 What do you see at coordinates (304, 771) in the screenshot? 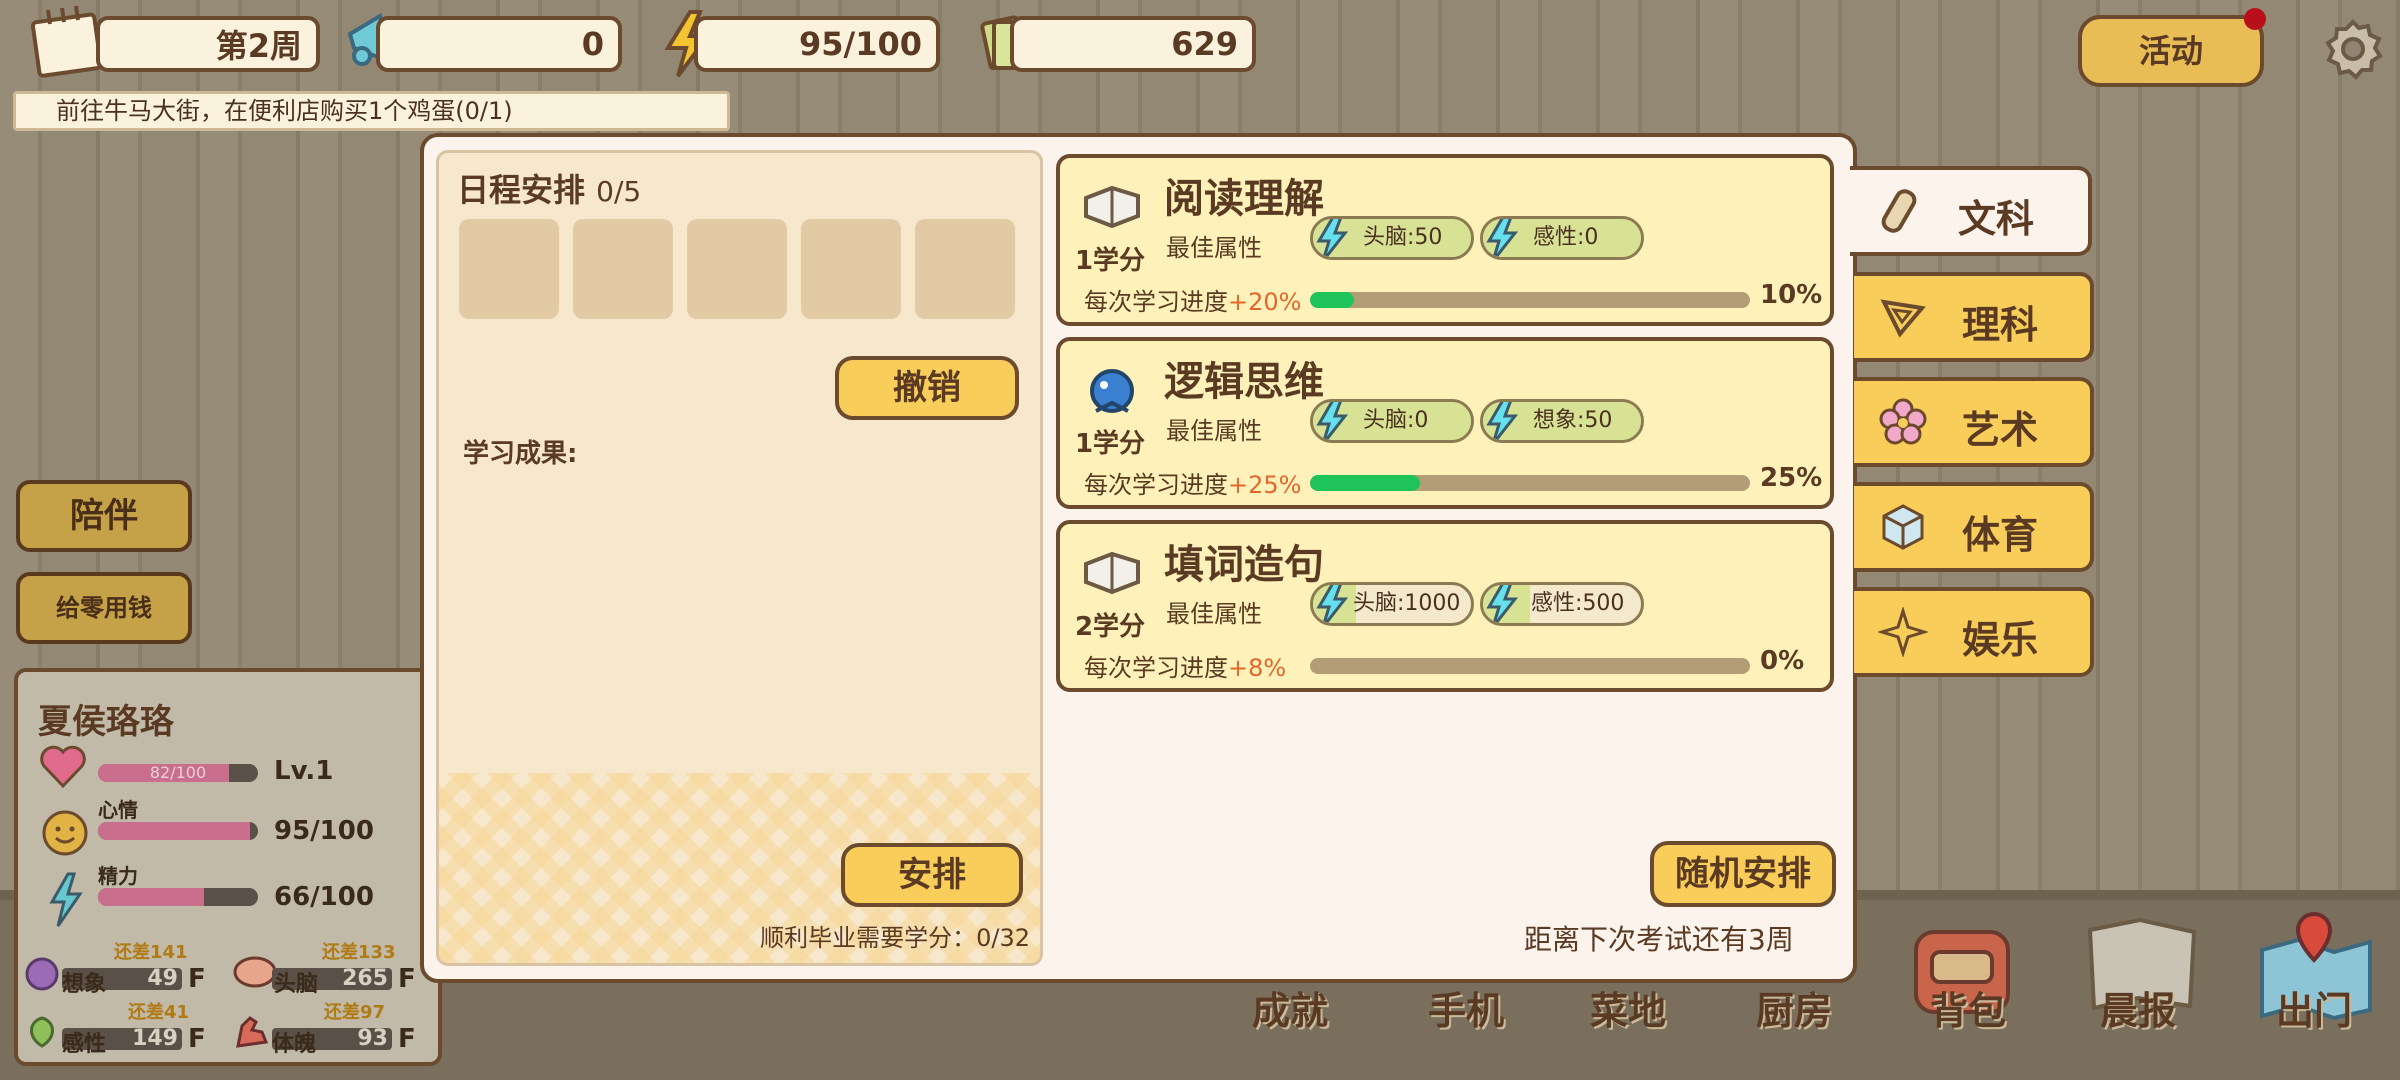
I see `level-text: Lv.1` at bounding box center [304, 771].